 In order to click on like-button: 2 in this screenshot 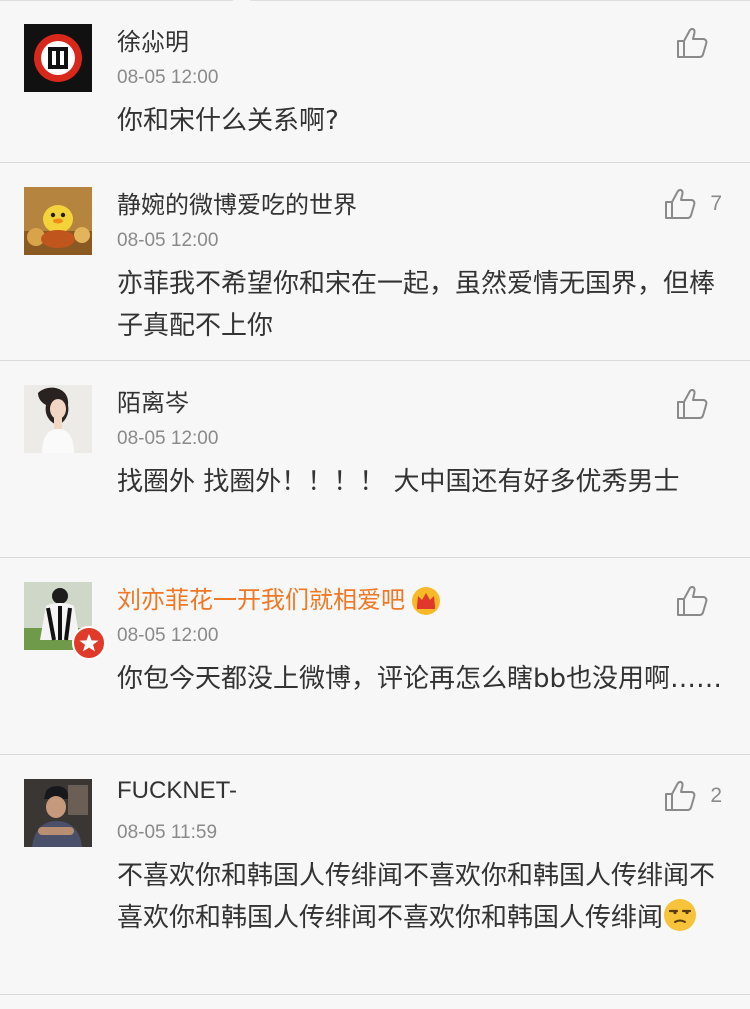, I will do `click(693, 796)`.